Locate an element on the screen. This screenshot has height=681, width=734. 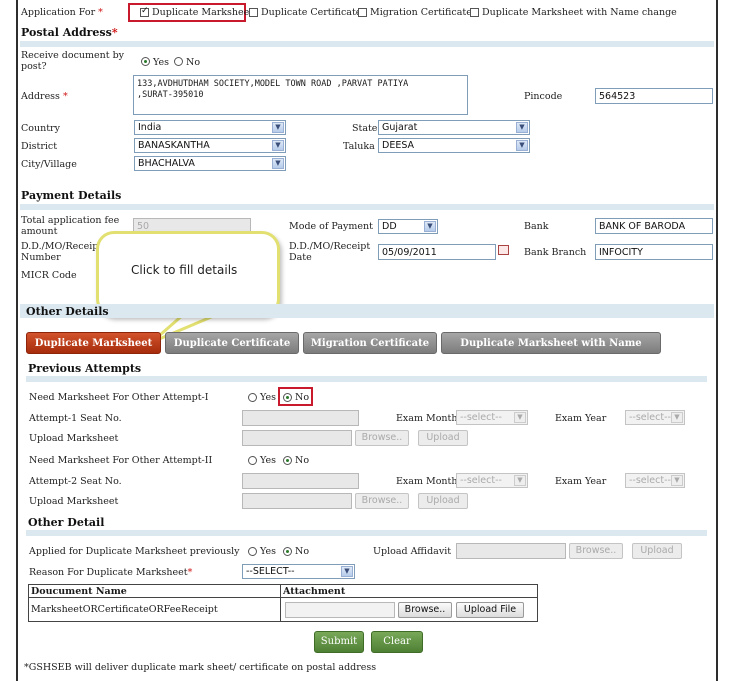
taluka-value: DEESA is located at coordinates (398, 145).